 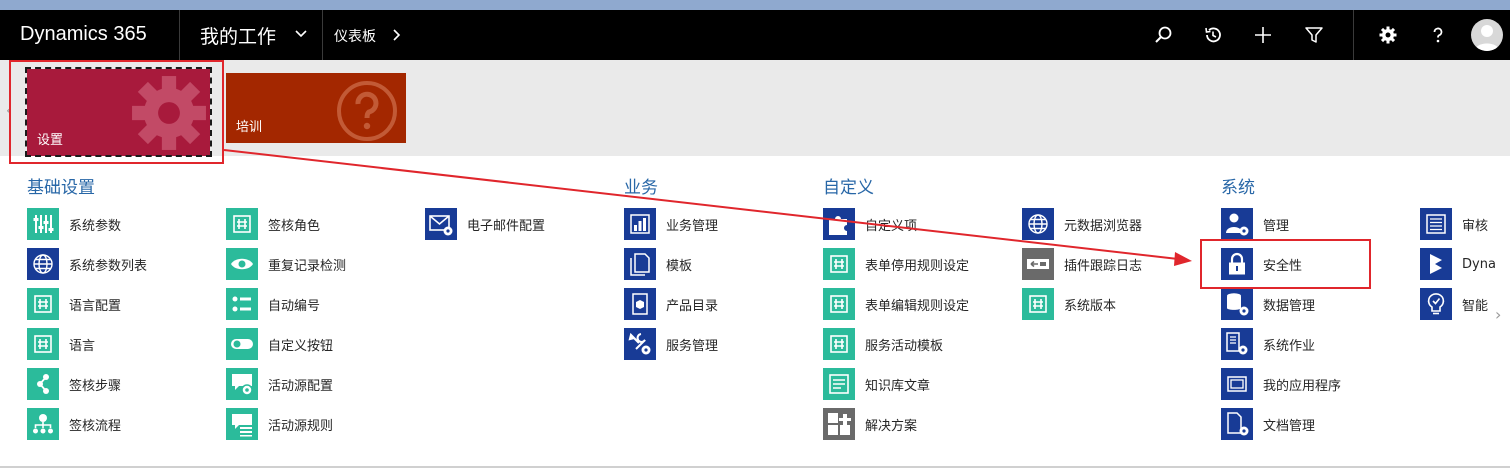 I want to click on plugin-trace-icon, so click(x=1038, y=264).